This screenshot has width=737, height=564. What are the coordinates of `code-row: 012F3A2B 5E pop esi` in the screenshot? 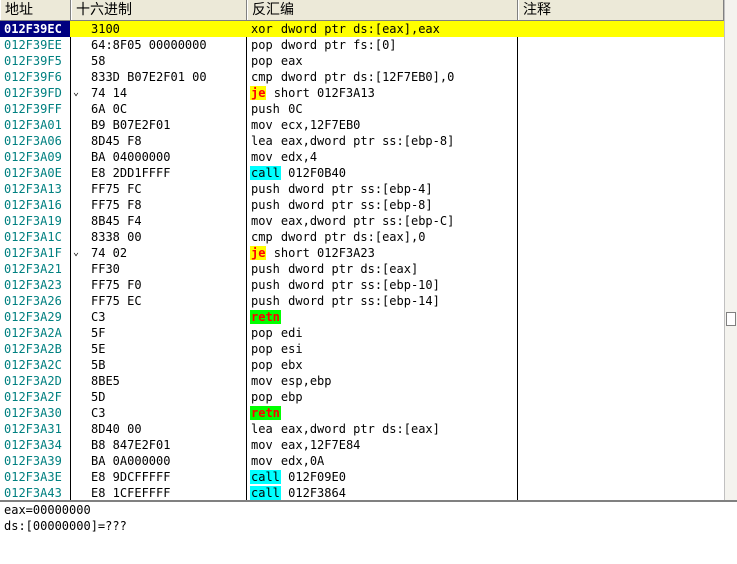 It's located at (362, 349).